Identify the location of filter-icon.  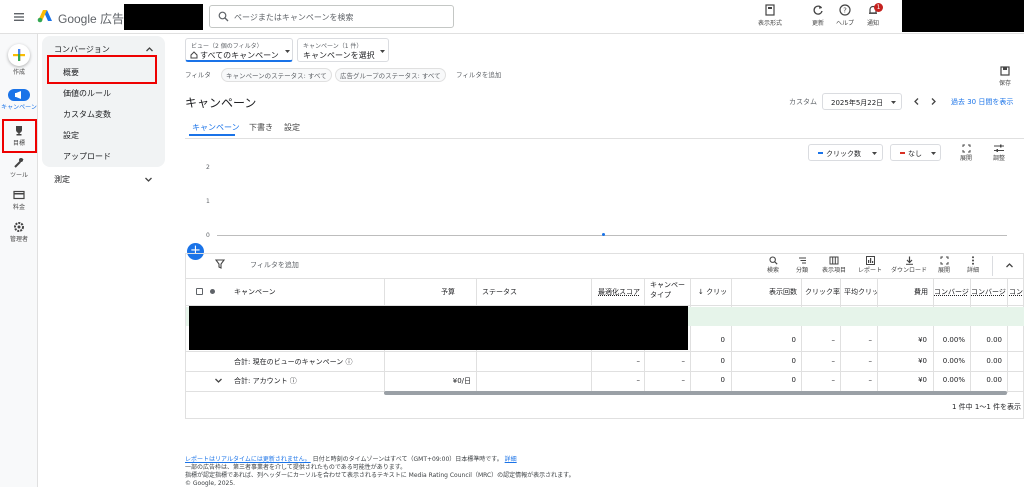
(220, 264).